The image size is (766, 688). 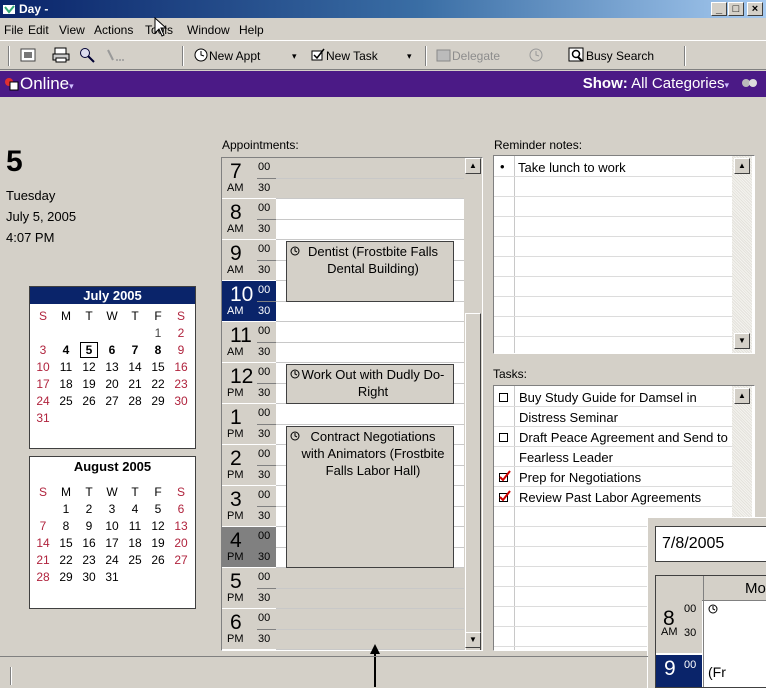 What do you see at coordinates (249, 547) in the screenshot?
I see `hour-slot-4-pm: 4 PM 00 30` at bounding box center [249, 547].